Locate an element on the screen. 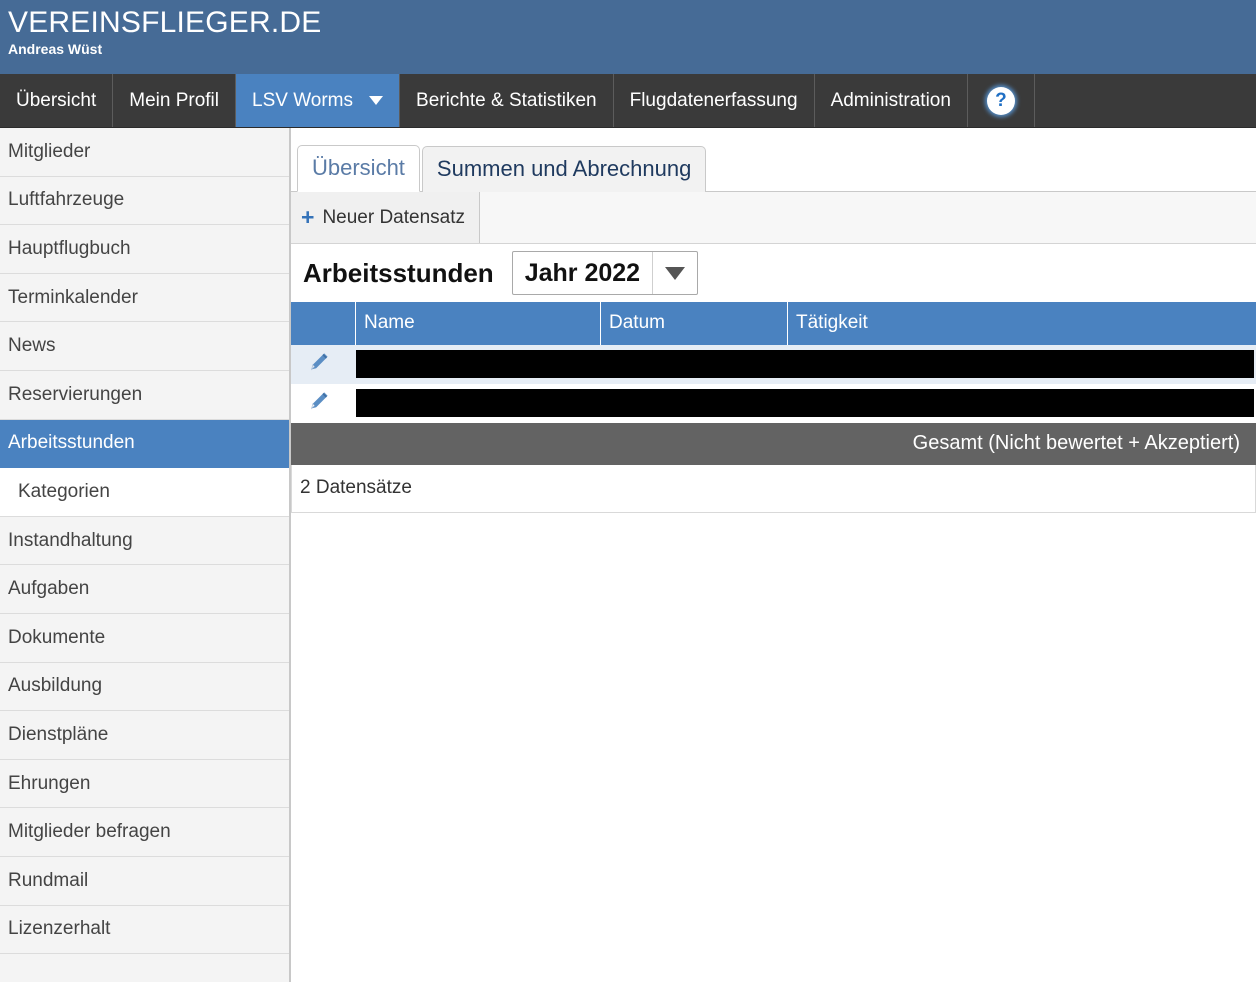 The image size is (1256, 982). page-title: Arbeitsstunden is located at coordinates (398, 273).